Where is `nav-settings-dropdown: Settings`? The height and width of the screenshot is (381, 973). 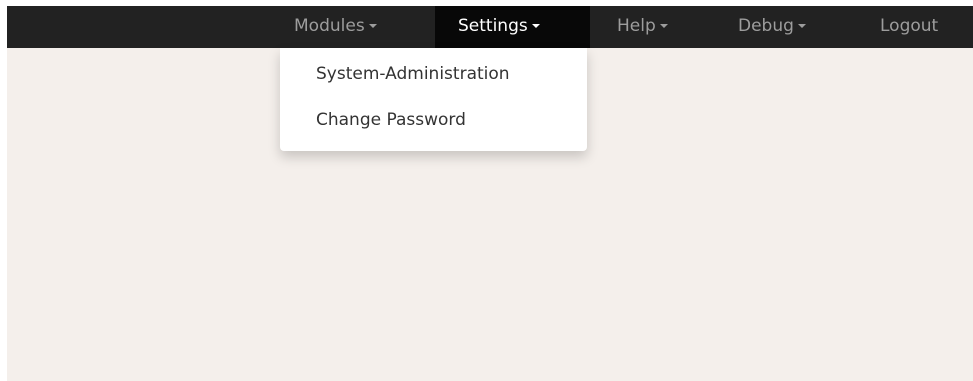
nav-settings-dropdown: Settings is located at coordinates (512, 27).